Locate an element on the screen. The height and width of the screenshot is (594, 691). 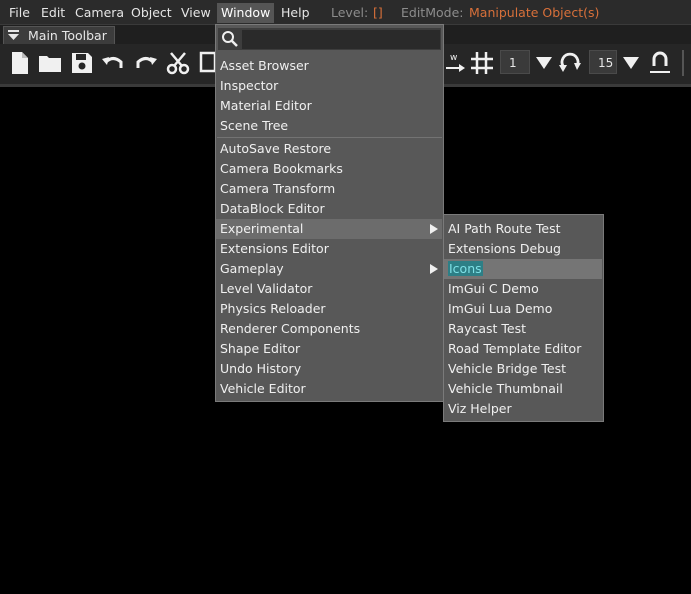
menu-item-physics-reloader: Physics Reloader is located at coordinates (329, 309).